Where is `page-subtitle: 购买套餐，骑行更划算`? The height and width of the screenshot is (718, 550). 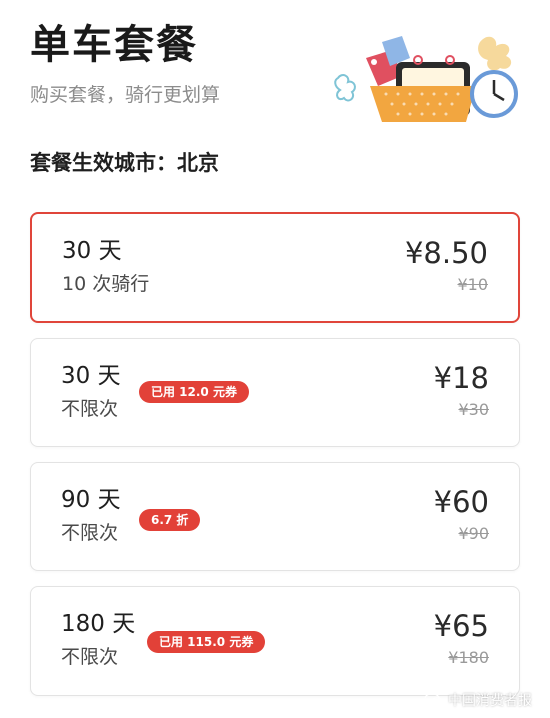
page-subtitle: 购买套餐，骑行更划算 is located at coordinates (125, 95).